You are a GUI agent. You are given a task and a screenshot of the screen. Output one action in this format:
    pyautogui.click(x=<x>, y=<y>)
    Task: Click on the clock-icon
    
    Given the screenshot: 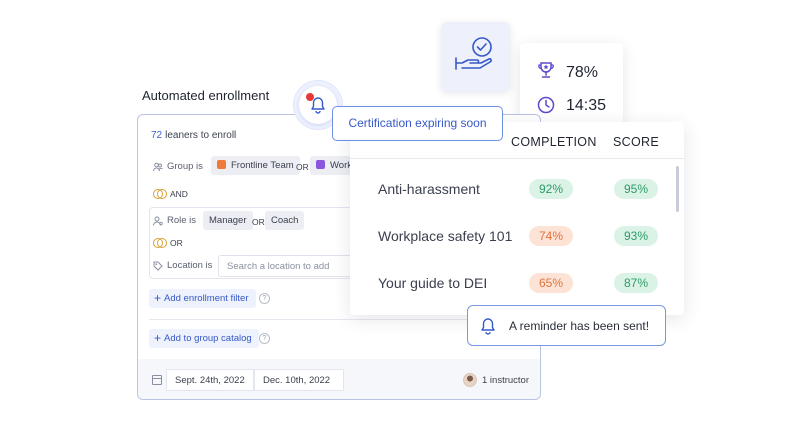 What is the action you would take?
    pyautogui.click(x=546, y=105)
    